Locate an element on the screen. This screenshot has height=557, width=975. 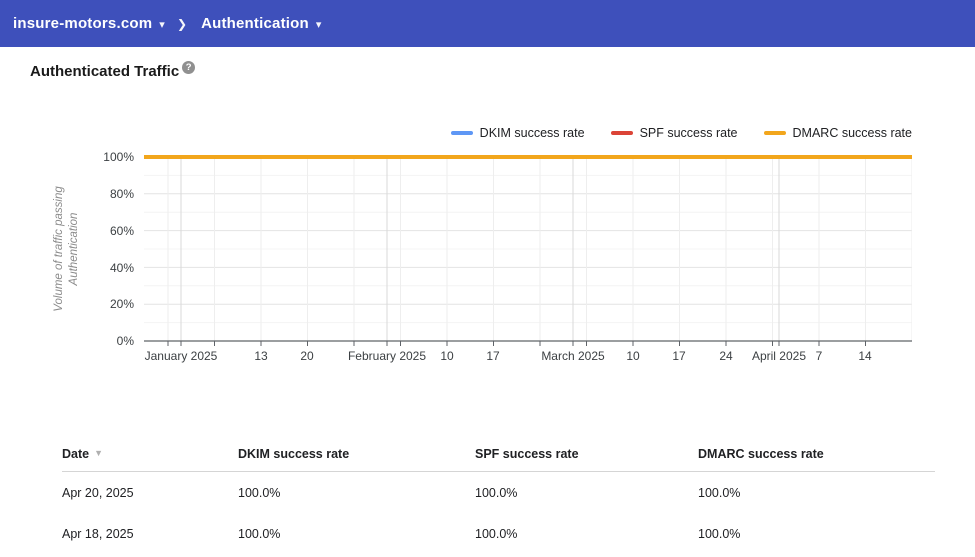
date-cell: Apr 18, 2025 is located at coordinates (98, 533).